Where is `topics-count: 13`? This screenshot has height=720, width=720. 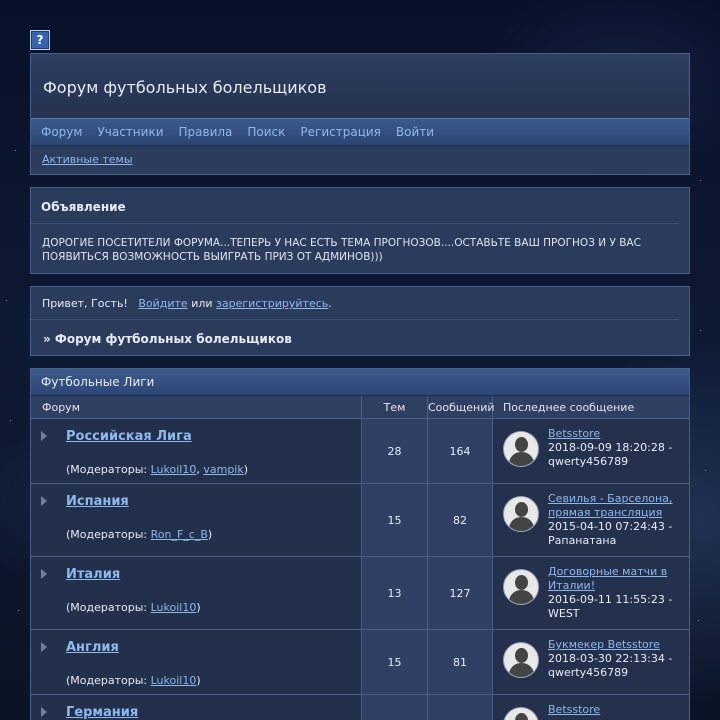 topics-count: 13 is located at coordinates (395, 593).